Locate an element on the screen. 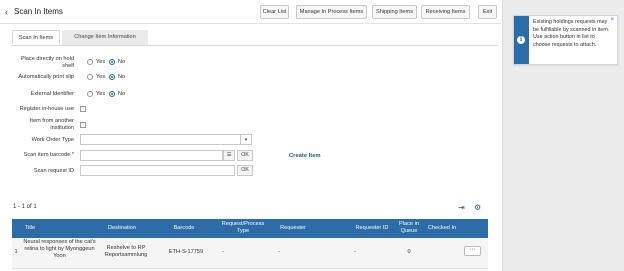 The width and height of the screenshot is (624, 271). settings-gear-icon: ⚙ is located at coordinates (477, 207).